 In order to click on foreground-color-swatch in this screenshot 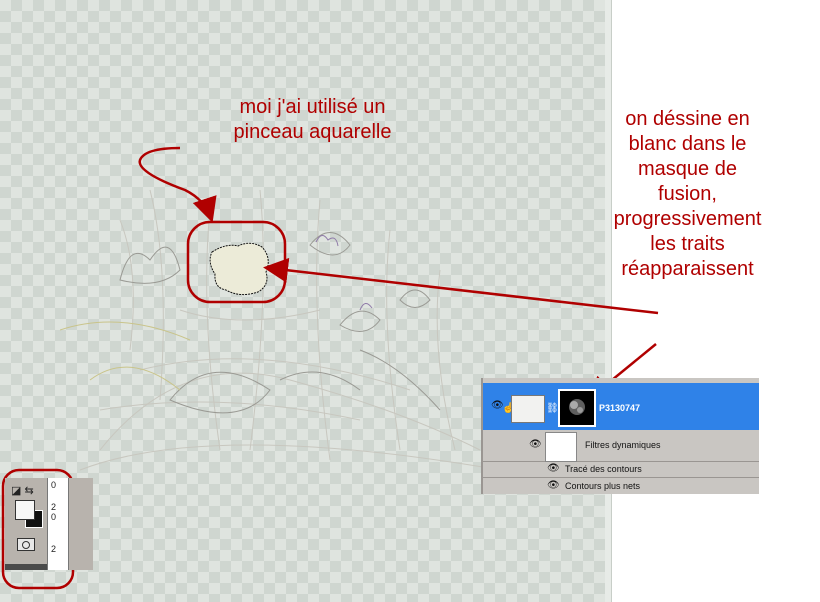, I will do `click(25, 510)`.